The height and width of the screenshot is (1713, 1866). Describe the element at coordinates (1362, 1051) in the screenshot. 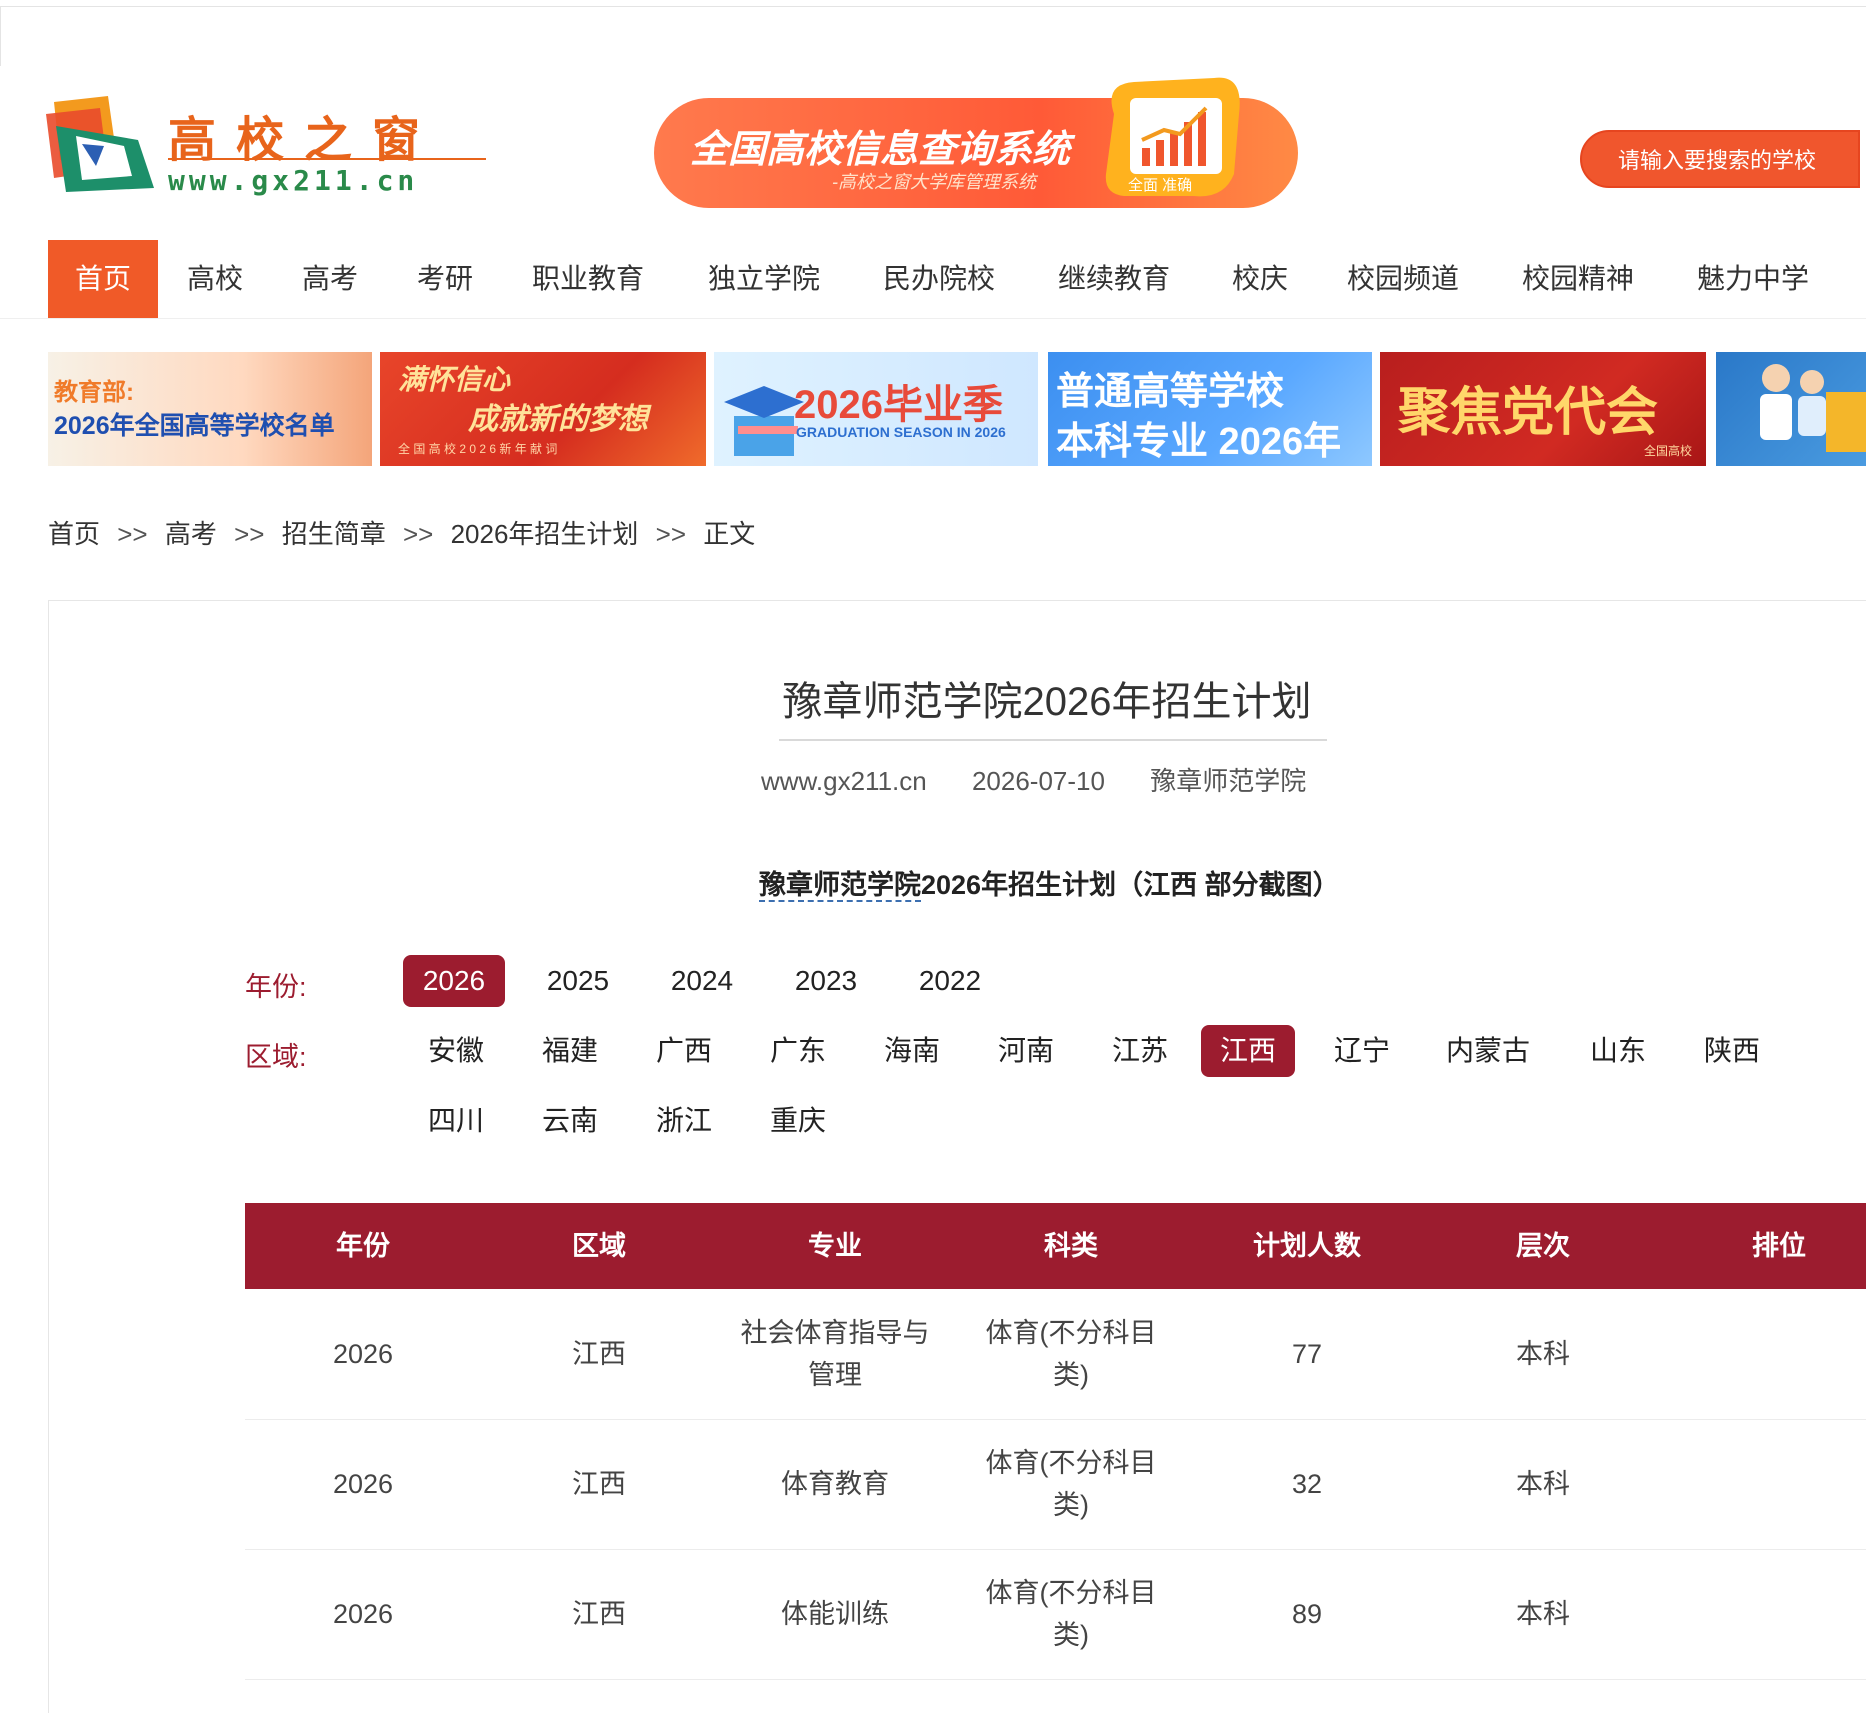

I see `region-chip-liaoning: 辽宁` at that location.